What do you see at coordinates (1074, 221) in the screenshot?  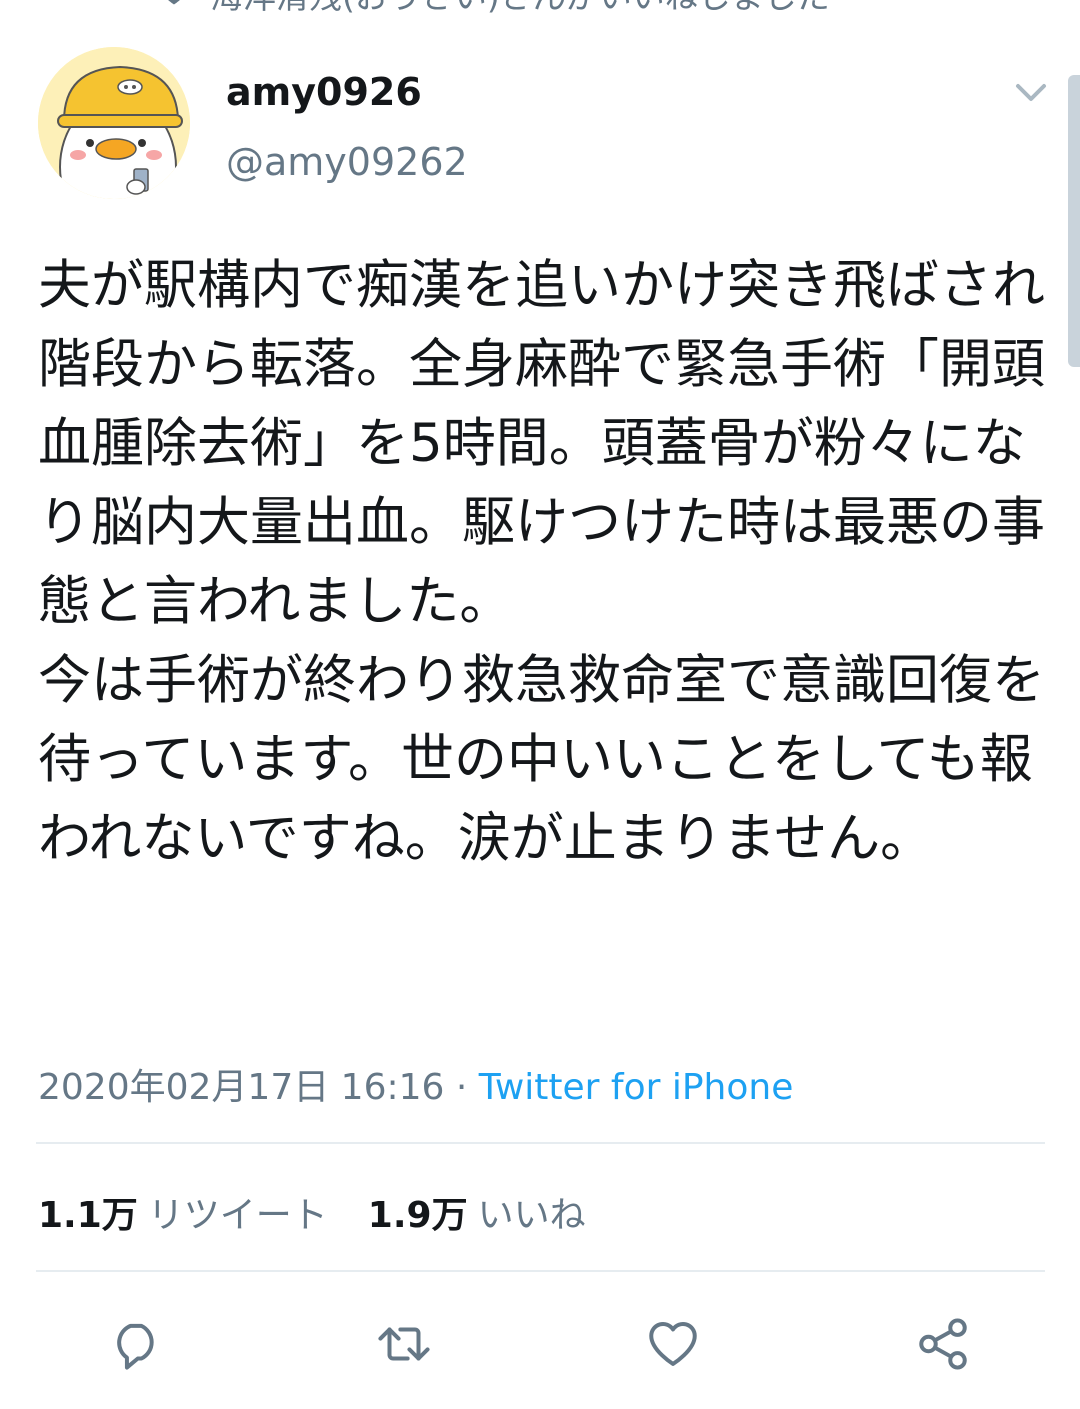 I see `scrollbar` at bounding box center [1074, 221].